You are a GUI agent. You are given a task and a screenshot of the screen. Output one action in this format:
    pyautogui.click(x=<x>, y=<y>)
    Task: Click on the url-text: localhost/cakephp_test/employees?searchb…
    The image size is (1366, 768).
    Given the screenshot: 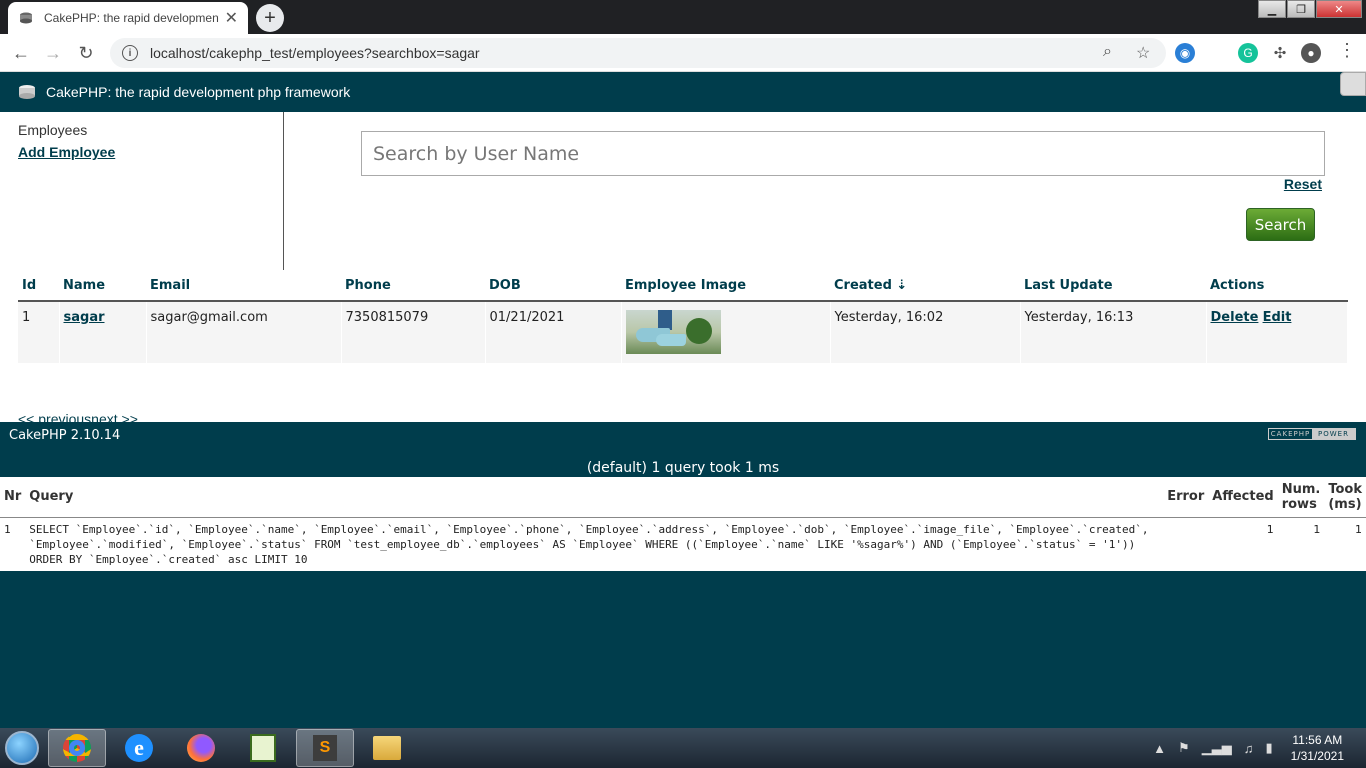 What is the action you would take?
    pyautogui.click(x=315, y=53)
    